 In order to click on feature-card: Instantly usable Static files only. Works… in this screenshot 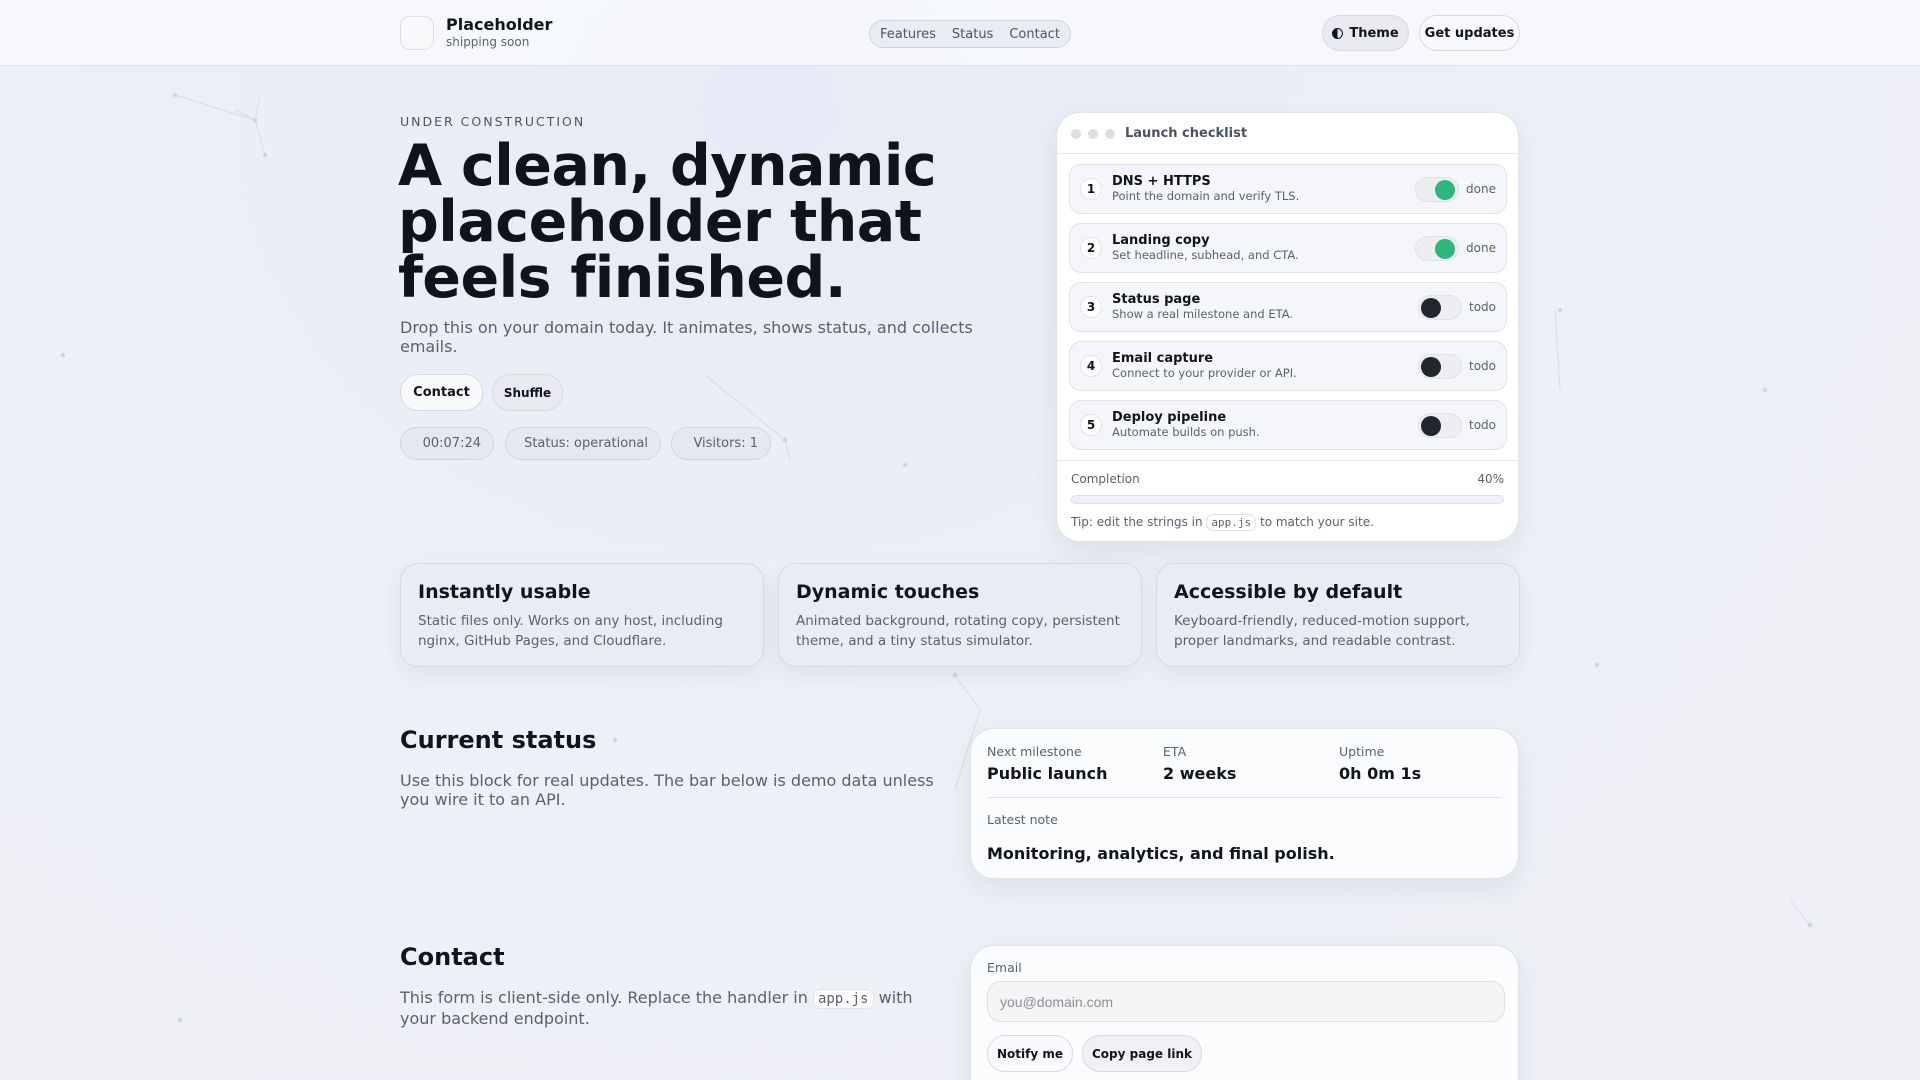, I will do `click(582, 615)`.